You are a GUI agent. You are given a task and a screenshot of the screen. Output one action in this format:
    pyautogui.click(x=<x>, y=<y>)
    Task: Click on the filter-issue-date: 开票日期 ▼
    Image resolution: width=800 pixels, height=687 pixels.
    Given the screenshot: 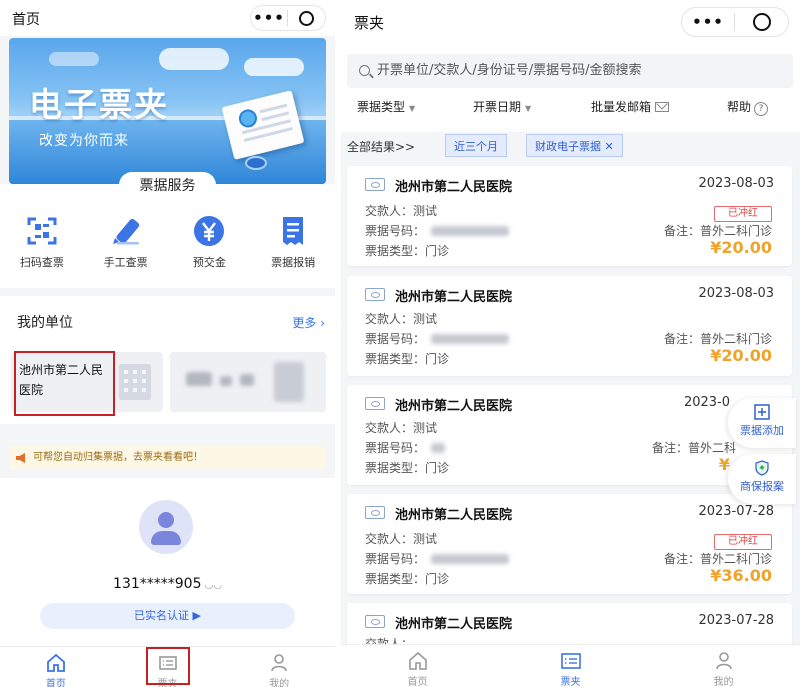 What is the action you would take?
    pyautogui.click(x=502, y=106)
    